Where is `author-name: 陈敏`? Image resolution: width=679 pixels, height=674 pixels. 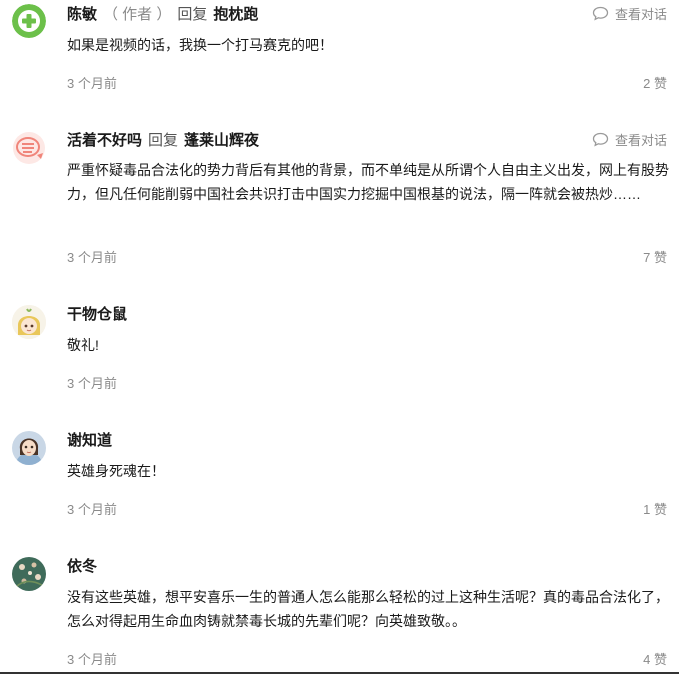
author-name: 陈敏 is located at coordinates (82, 13).